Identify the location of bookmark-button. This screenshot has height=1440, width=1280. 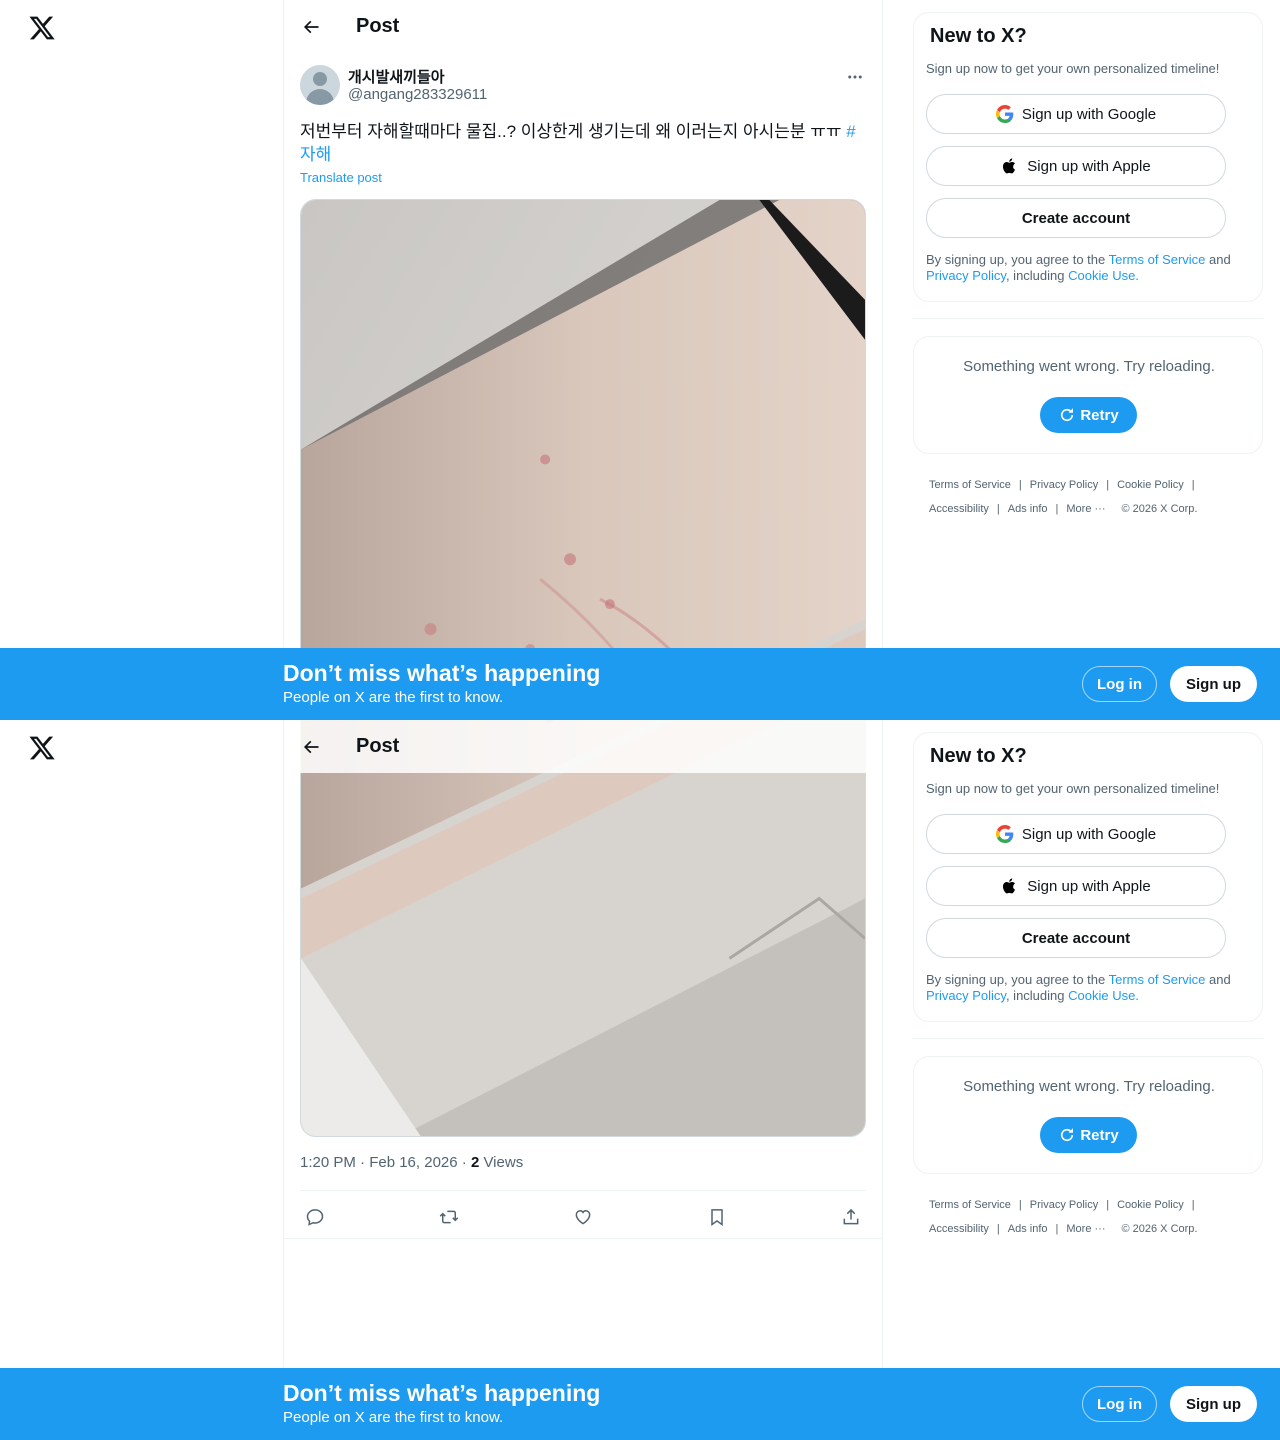
(717, 1217).